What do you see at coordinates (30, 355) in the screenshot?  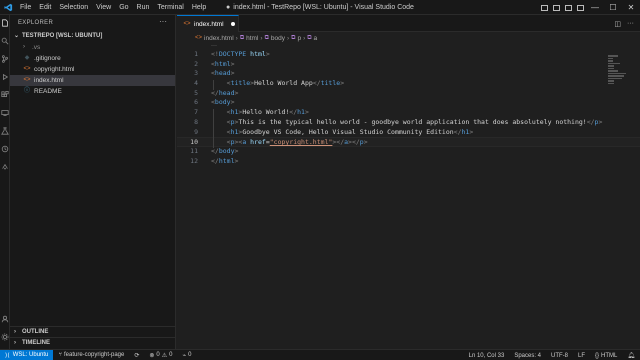 I see `remote-label: WSL: Ubuntu` at bounding box center [30, 355].